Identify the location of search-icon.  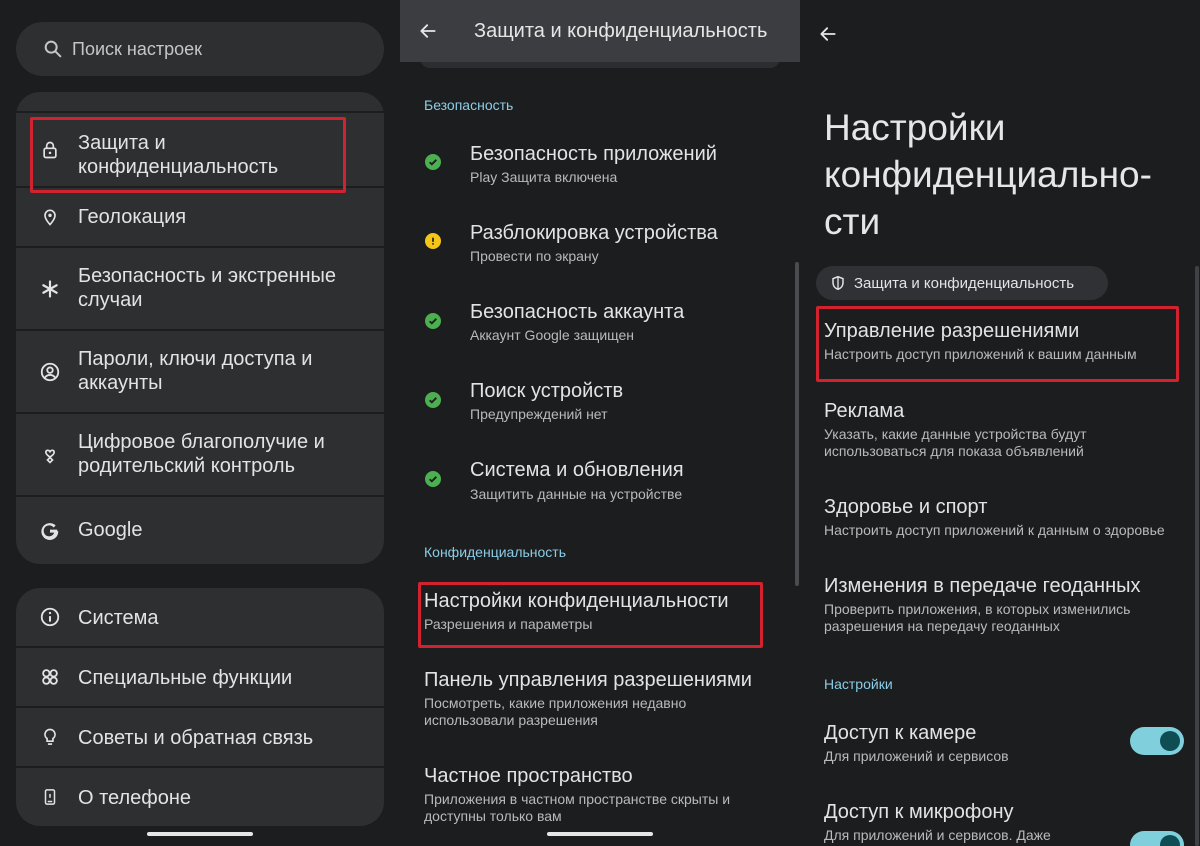
(53, 49).